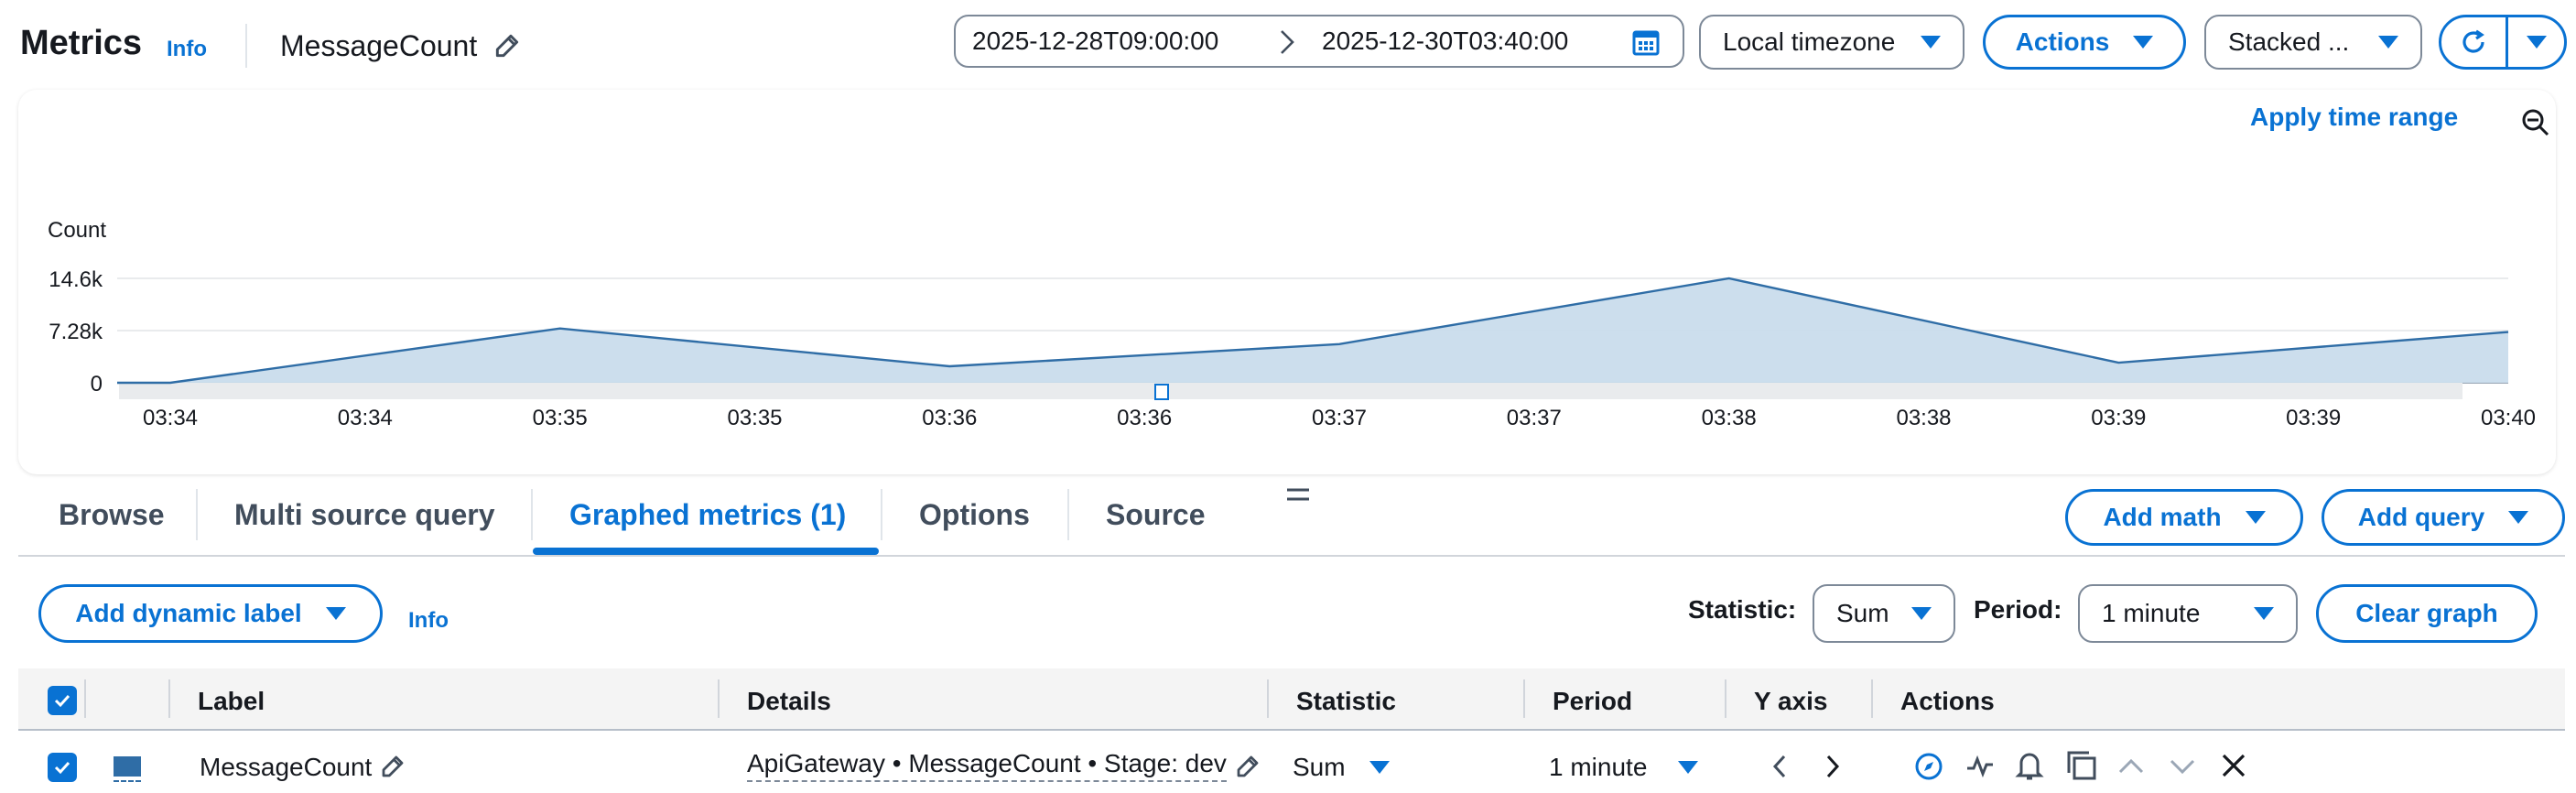  I want to click on active-tab-indicator, so click(706, 551).